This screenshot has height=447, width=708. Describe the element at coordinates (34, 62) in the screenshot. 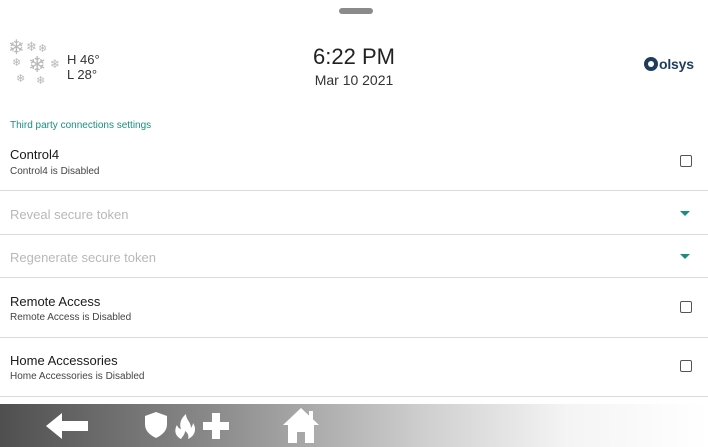

I see `snowflakes-icon: ❄ ❄ ❄ ❄ ❄ ❄ ❄ ❄` at that location.